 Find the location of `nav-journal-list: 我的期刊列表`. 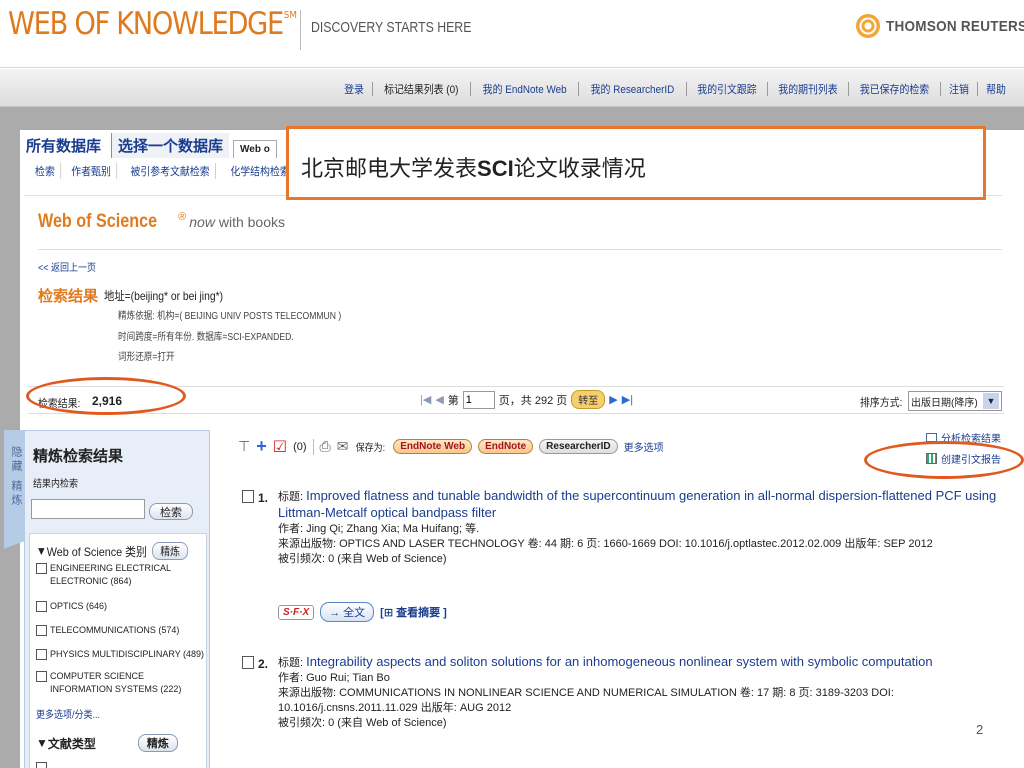

nav-journal-list: 我的期刊列表 is located at coordinates (808, 89).